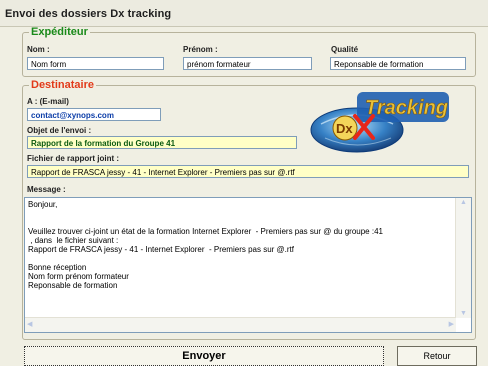 This screenshot has height=366, width=488. Describe the element at coordinates (57, 267) in the screenshot. I see `message-line: Bonne réception` at that location.